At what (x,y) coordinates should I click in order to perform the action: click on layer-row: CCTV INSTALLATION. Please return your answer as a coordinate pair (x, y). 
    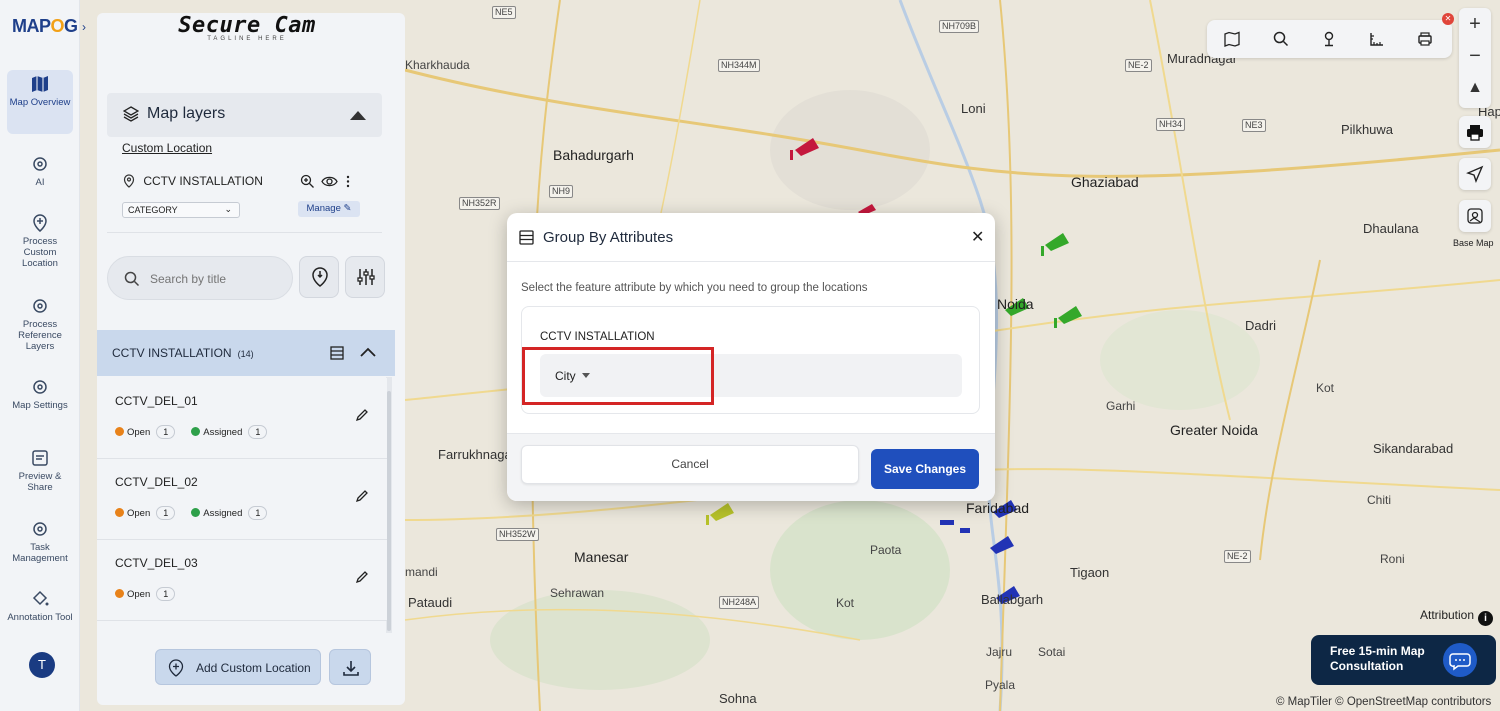
    Looking at the image, I should click on (192, 181).